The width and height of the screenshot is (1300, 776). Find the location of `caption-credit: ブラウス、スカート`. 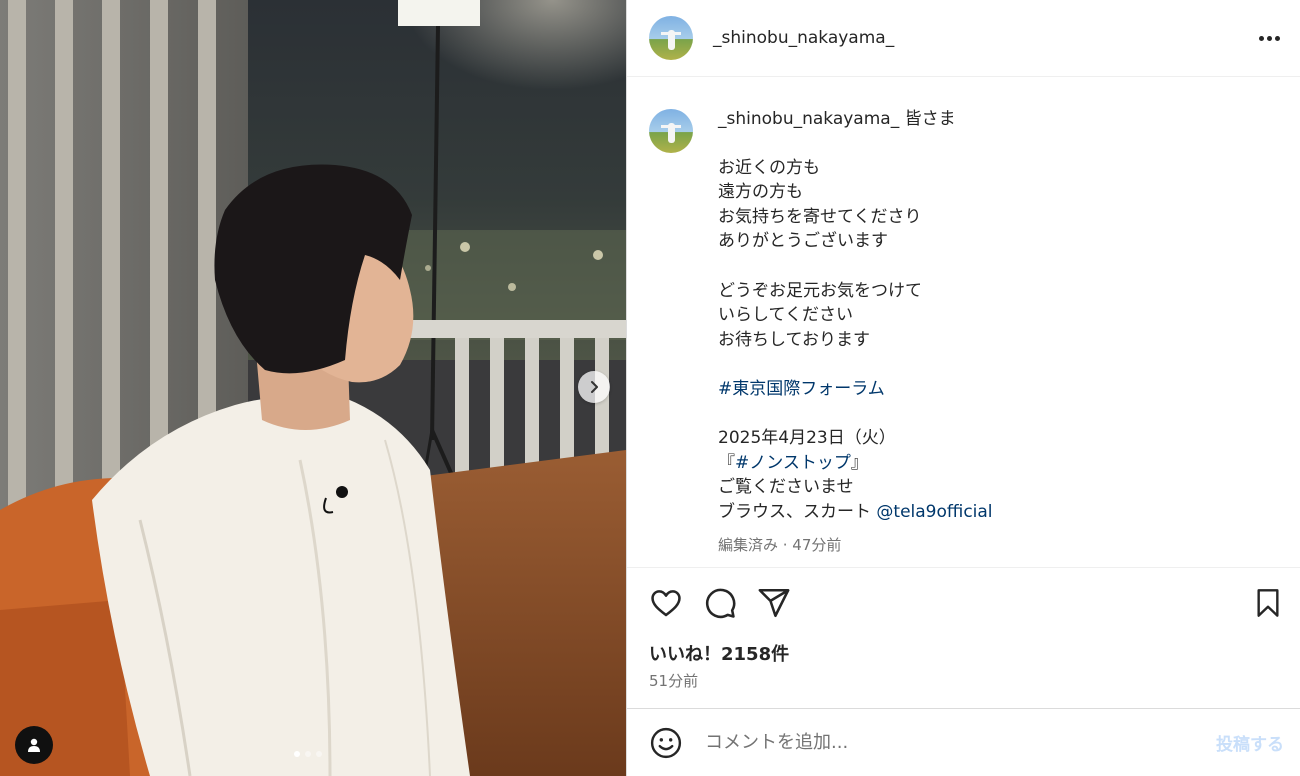

caption-credit: ブラウス、スカート is located at coordinates (794, 511).